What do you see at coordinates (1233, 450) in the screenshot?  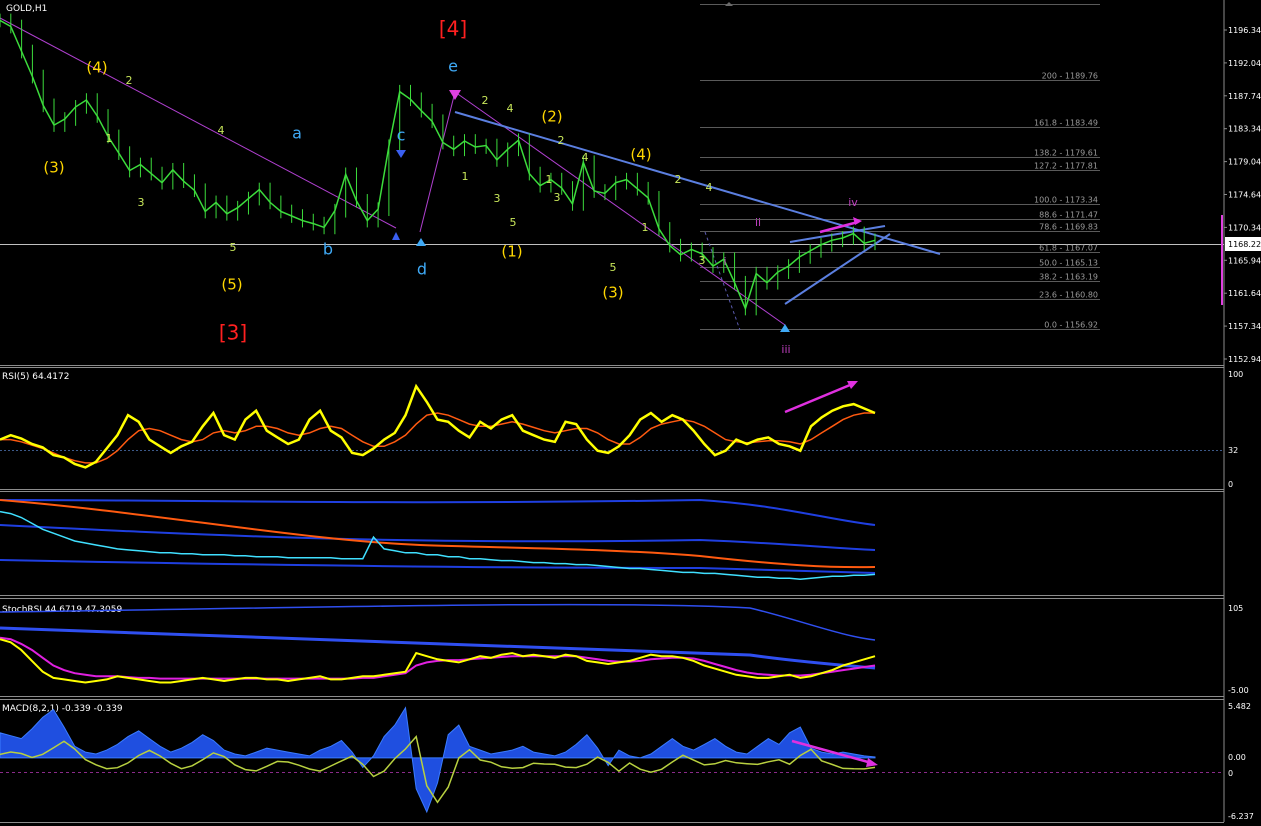 I see `rsi-tick-mid: 32` at bounding box center [1233, 450].